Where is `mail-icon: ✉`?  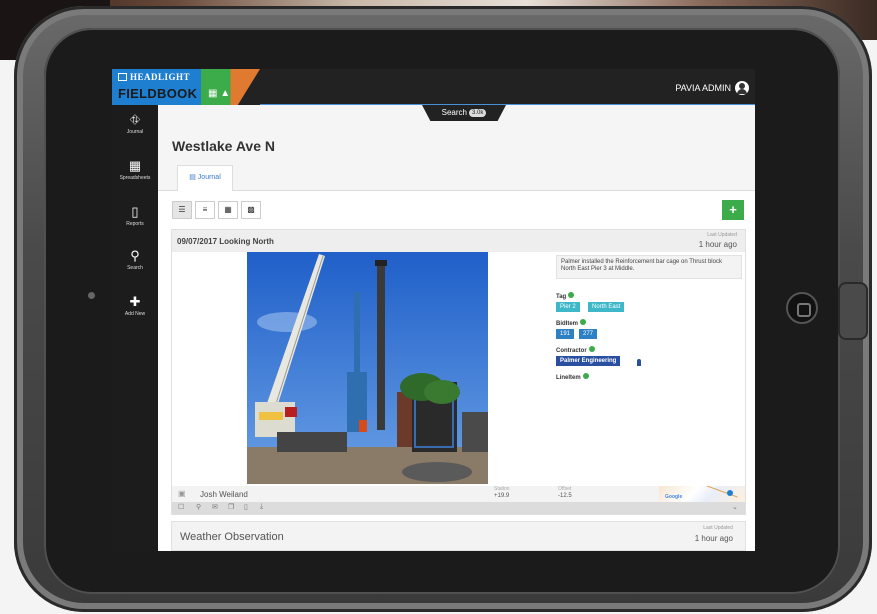
mail-icon: ✉ is located at coordinates (215, 507).